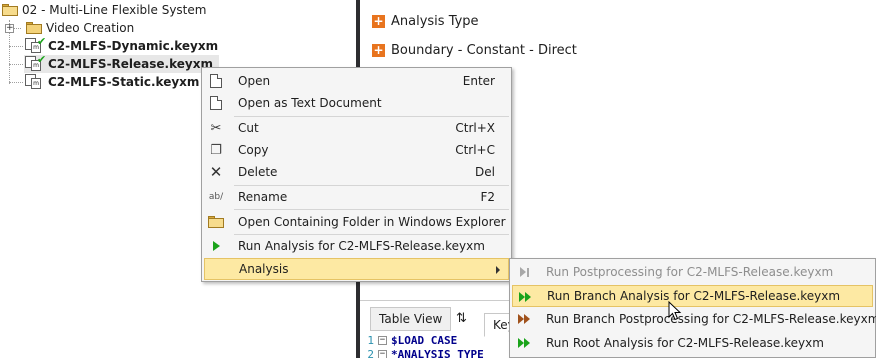 Image resolution: width=876 pixels, height=358 pixels. I want to click on code-line: 2 − *ANALYSIS TYPE, so click(422, 352).